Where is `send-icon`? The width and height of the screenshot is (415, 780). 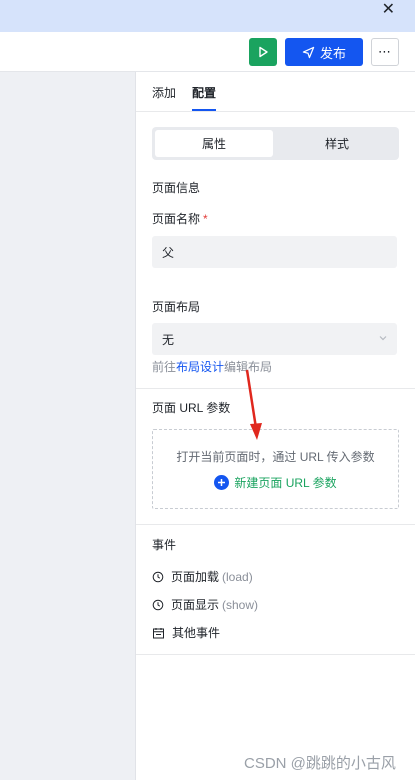
send-icon is located at coordinates (308, 52).